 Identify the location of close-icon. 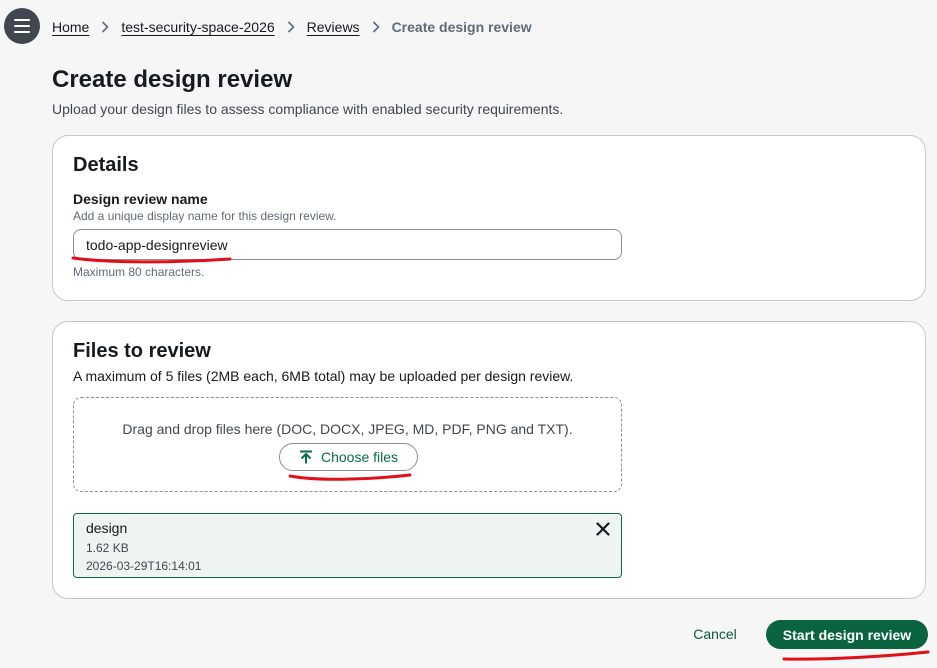
(603, 529).